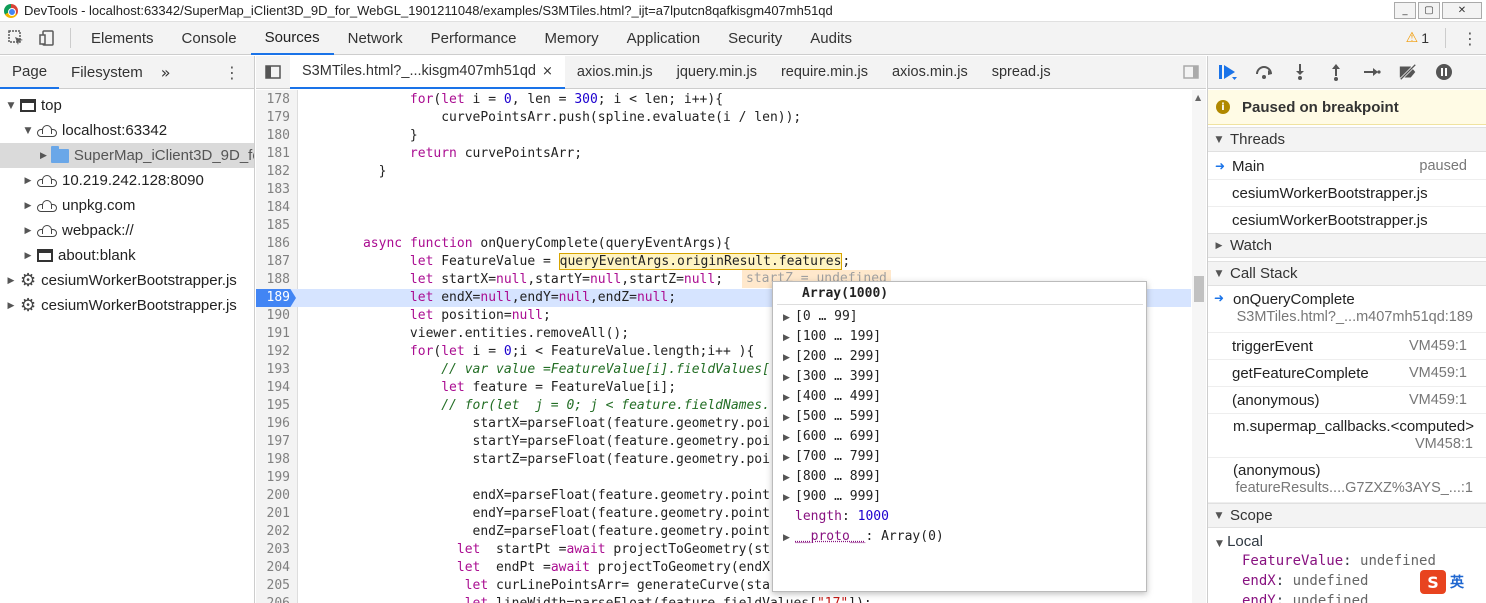 This screenshot has width=1486, height=603. I want to click on scope-variable: endX: undefined, so click(1305, 581).